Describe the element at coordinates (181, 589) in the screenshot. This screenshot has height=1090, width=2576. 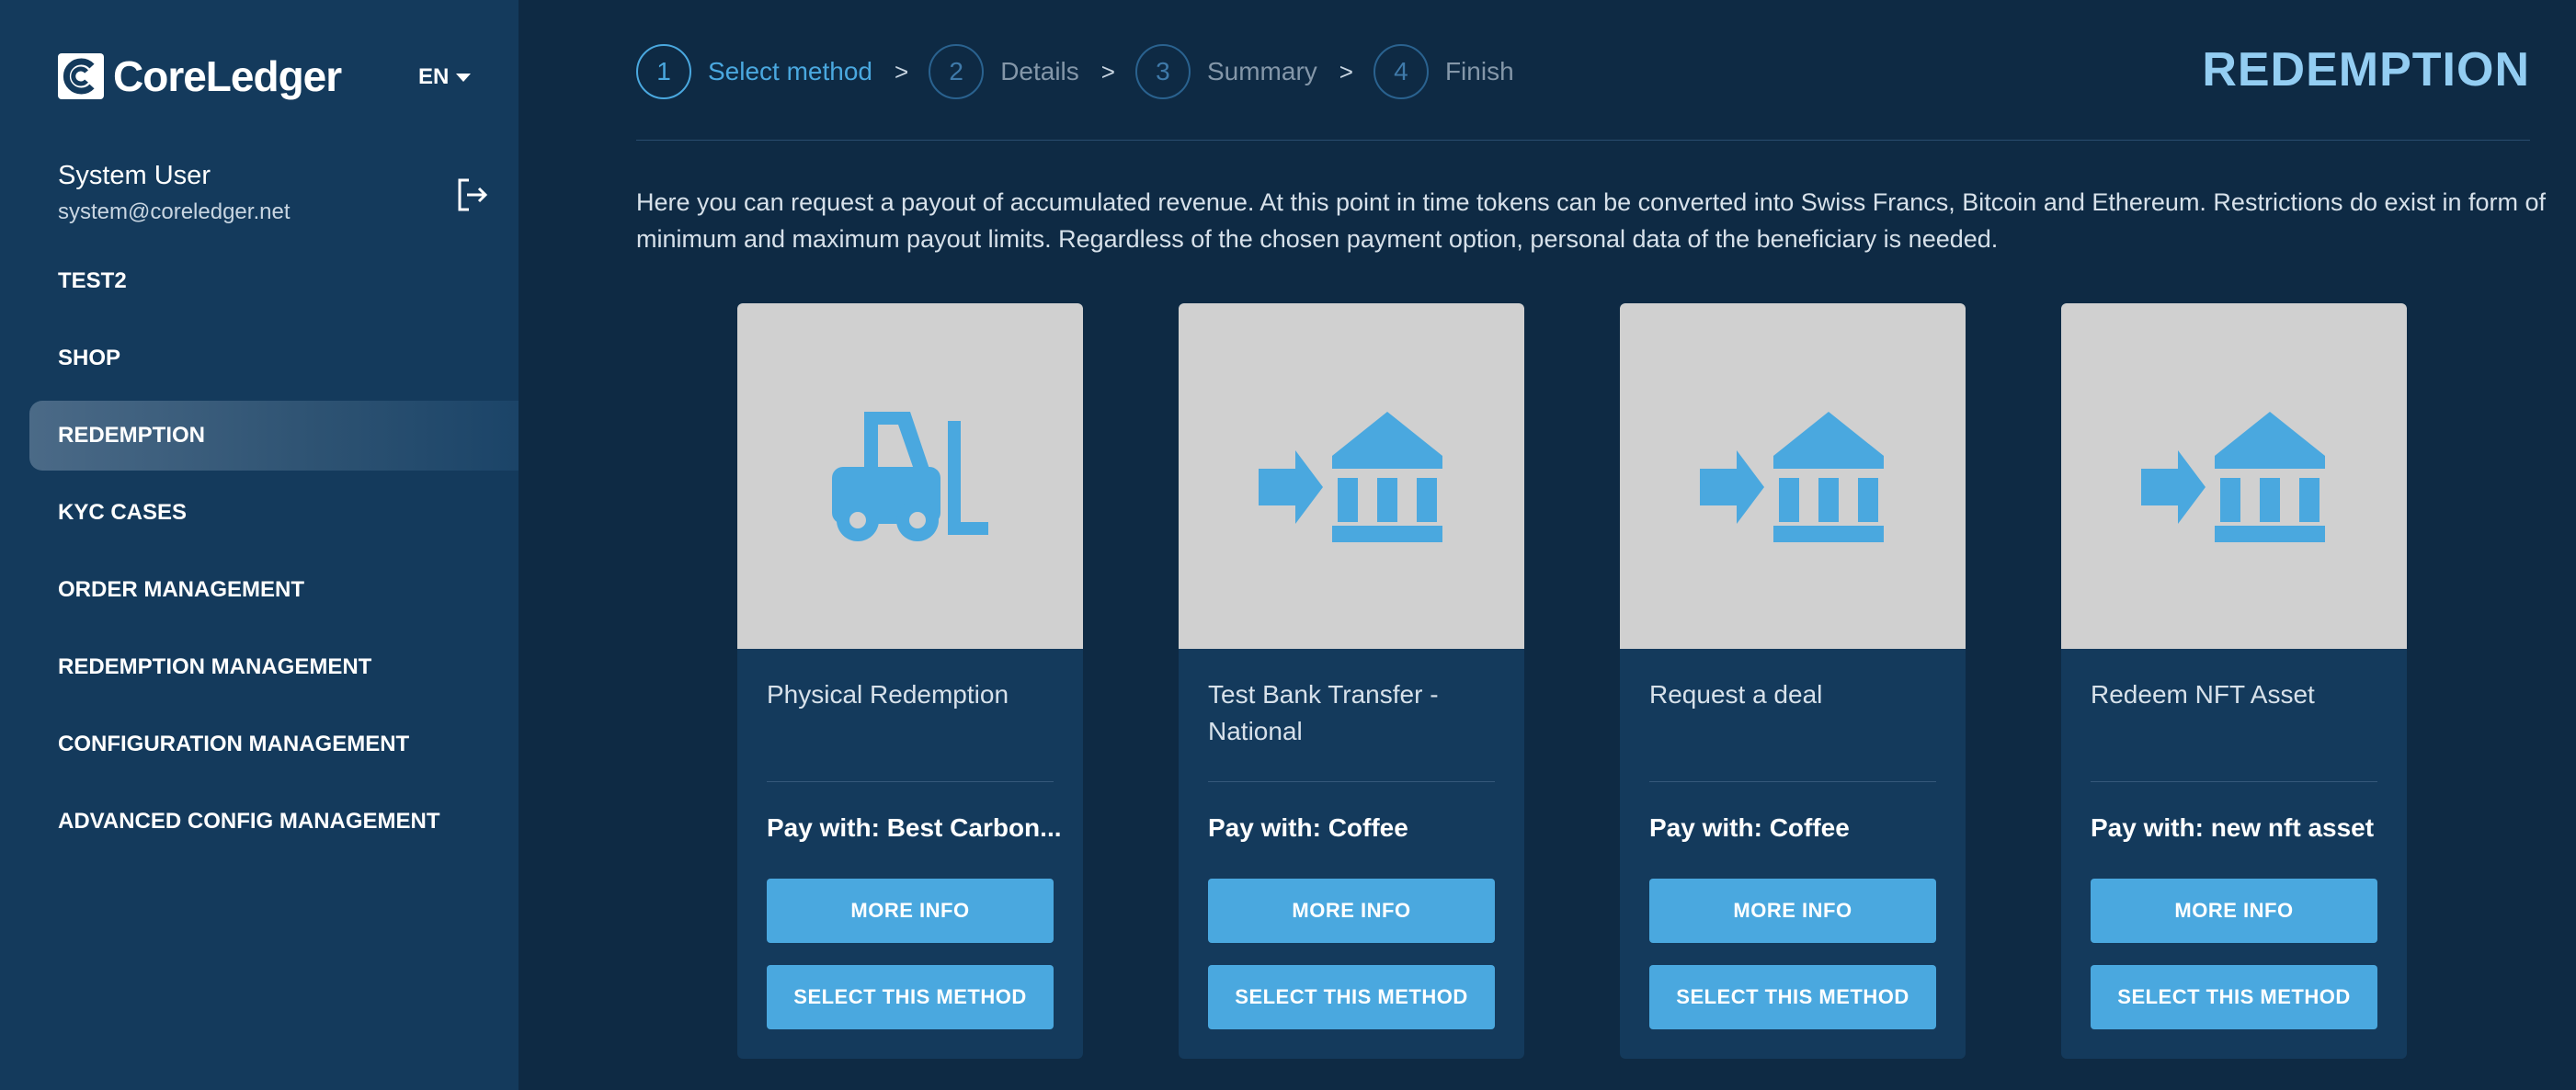
I see `sidebar-item-label: ORDER MANAGEMENT` at that location.